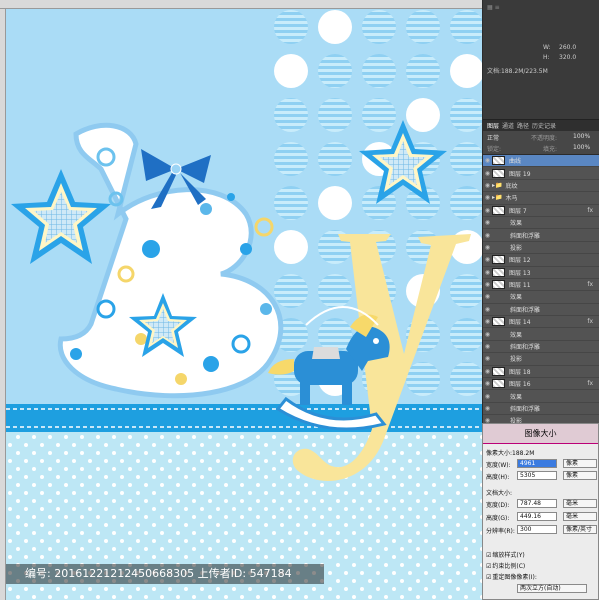 Image resolution: width=599 pixels, height=600 pixels. Describe the element at coordinates (580, 516) in the screenshot. I see `doc-height-unit: 毫米` at that location.